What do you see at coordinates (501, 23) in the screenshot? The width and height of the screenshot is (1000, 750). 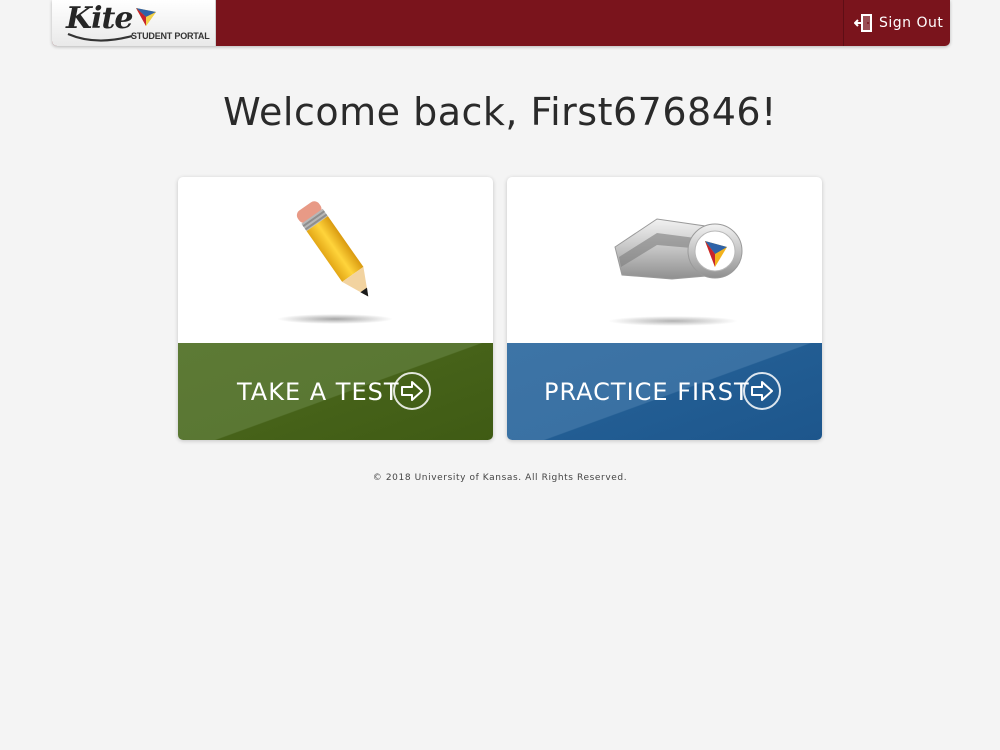 I see `top-header: Kite STUDENT PORTAL Sign Out` at bounding box center [501, 23].